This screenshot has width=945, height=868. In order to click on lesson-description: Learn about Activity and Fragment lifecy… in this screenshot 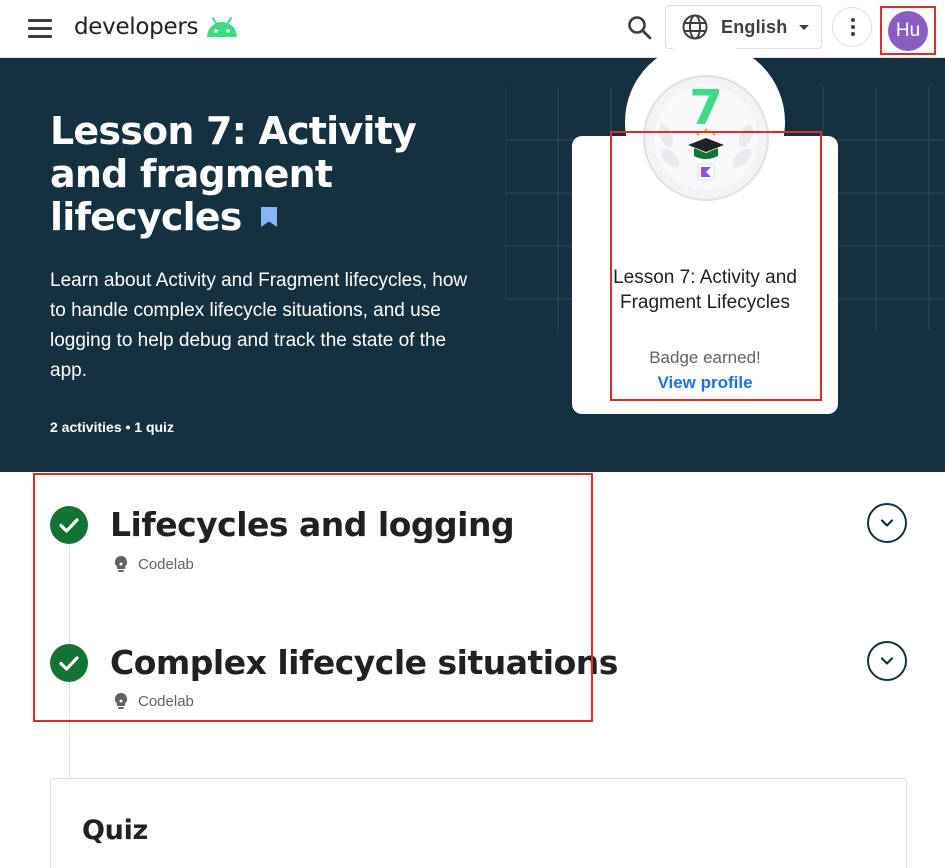, I will do `click(259, 325)`.